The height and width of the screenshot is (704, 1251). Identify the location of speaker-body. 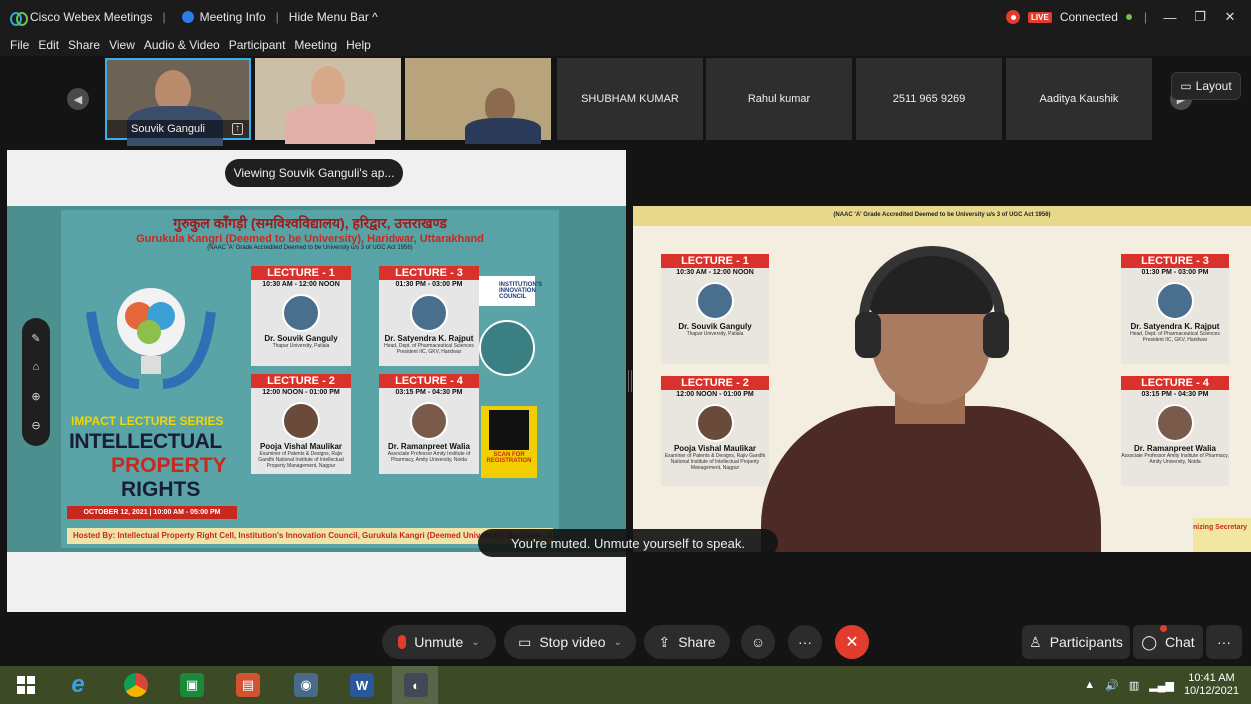
(931, 479).